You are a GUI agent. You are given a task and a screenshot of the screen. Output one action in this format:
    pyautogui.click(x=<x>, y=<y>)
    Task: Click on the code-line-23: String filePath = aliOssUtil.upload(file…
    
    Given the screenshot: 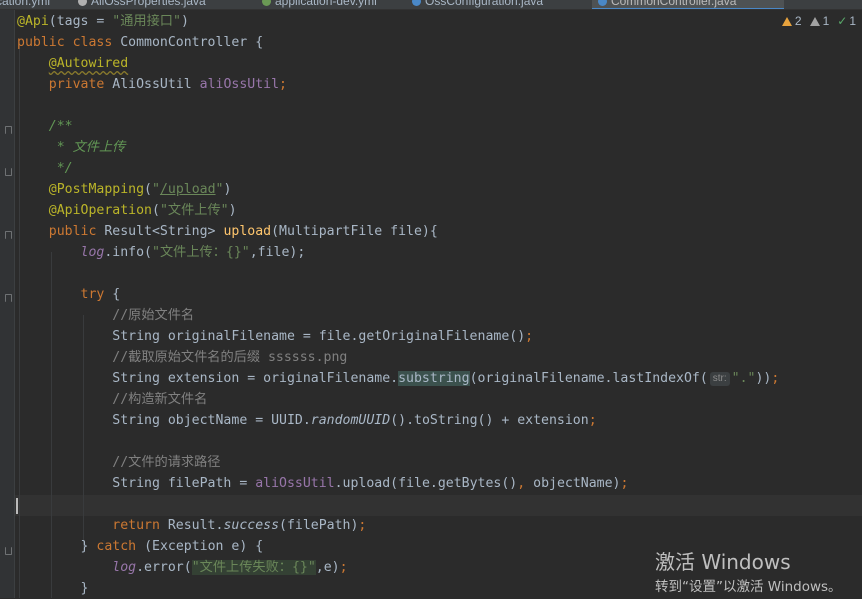 What is the action you would take?
    pyautogui.click(x=370, y=483)
    